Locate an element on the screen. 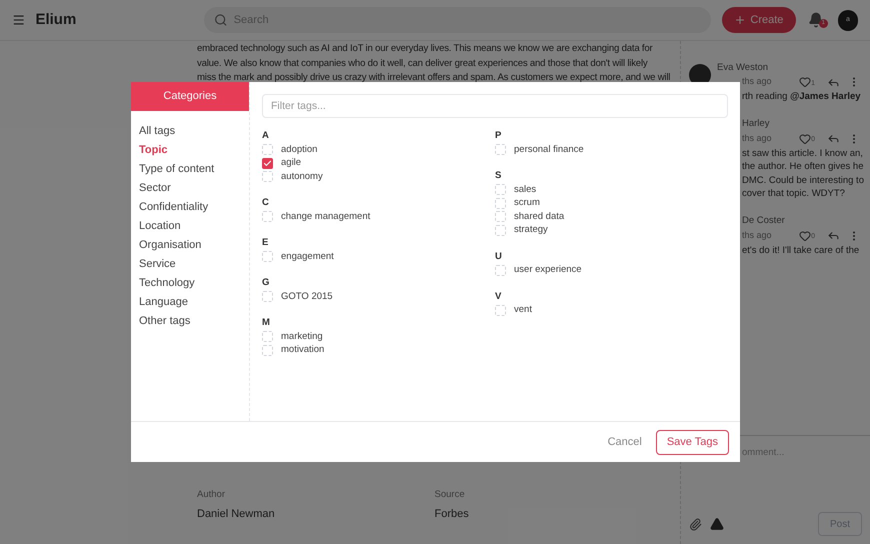 Image resolution: width=870 pixels, height=544 pixels. meta-label: Source is located at coordinates (450, 495).